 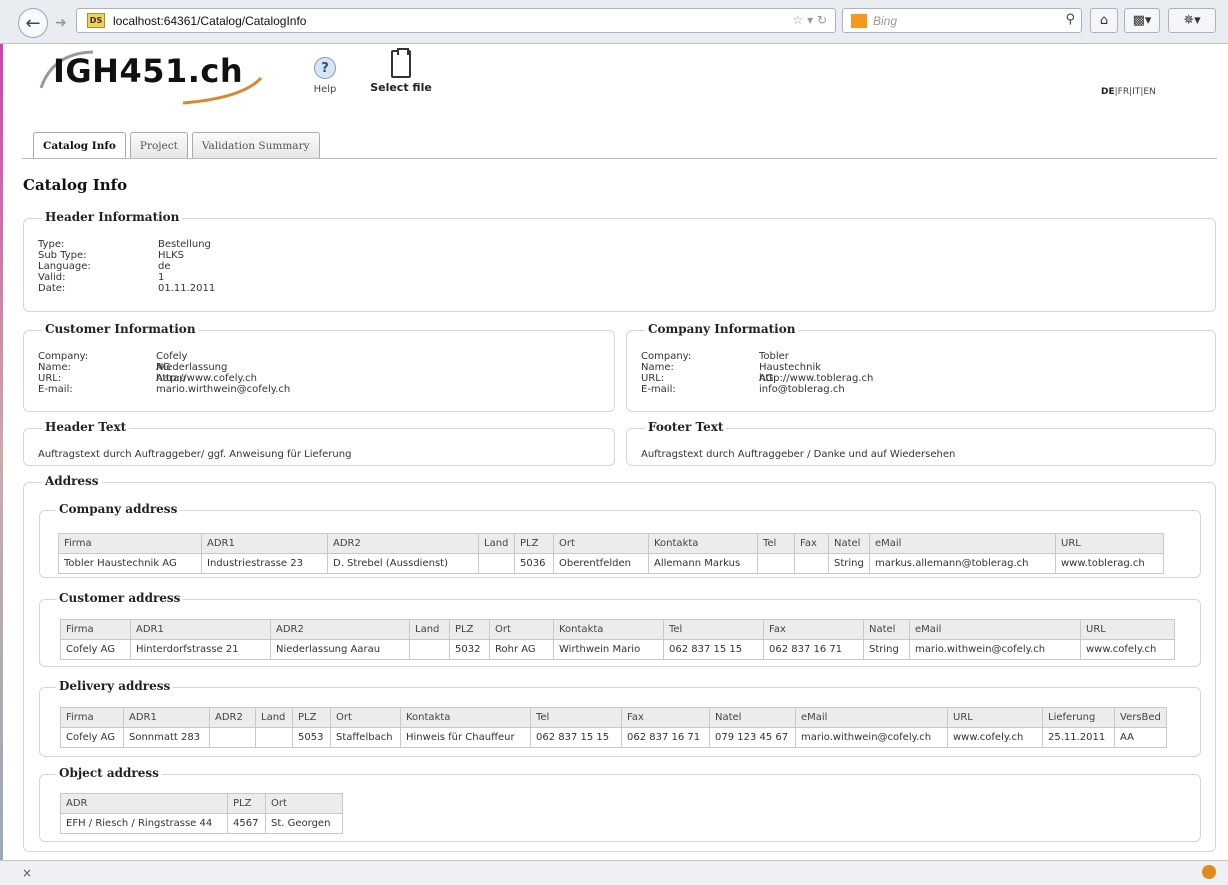 I want to click on object-address-title: Object address, so click(x=109, y=773).